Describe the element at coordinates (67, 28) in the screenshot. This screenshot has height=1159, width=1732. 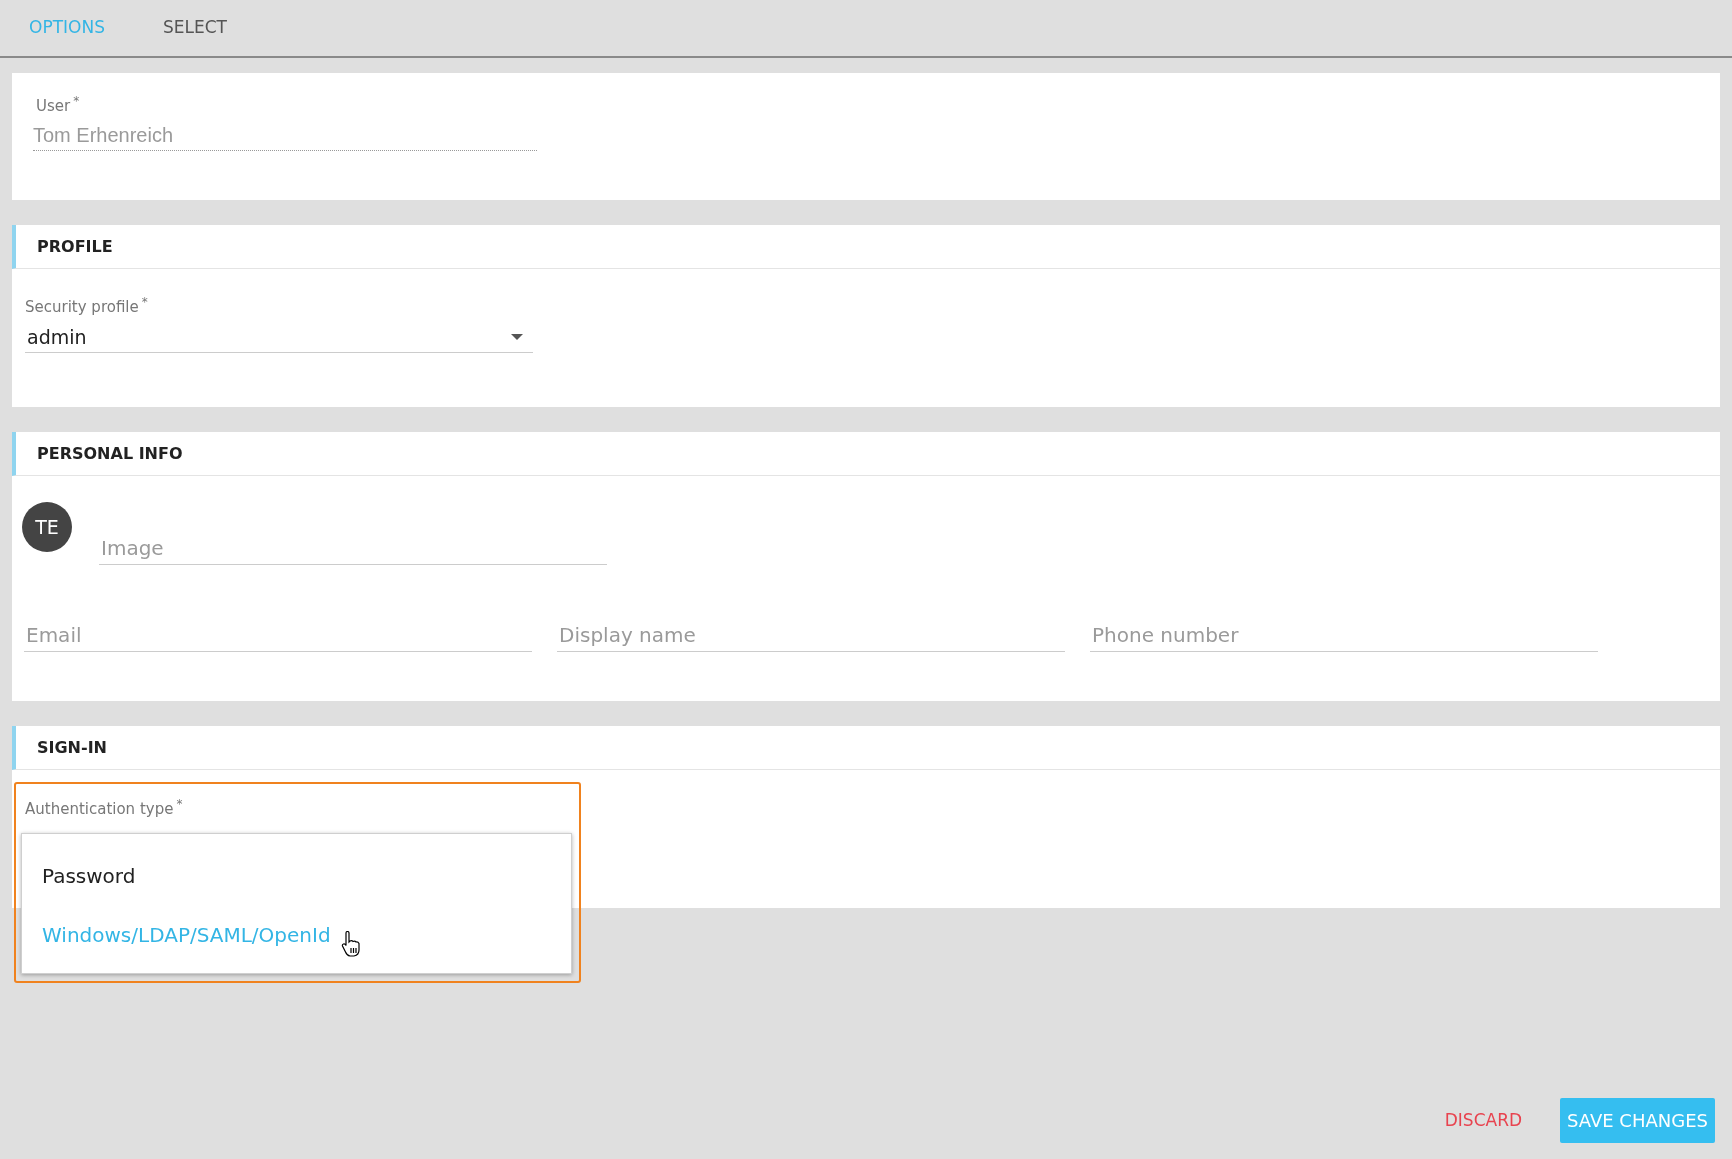
I see `tab: OPTIONS` at that location.